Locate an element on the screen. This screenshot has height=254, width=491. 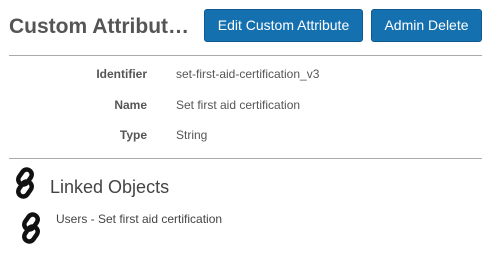
name-row: Name Set first aid certification is located at coordinates (245, 105).